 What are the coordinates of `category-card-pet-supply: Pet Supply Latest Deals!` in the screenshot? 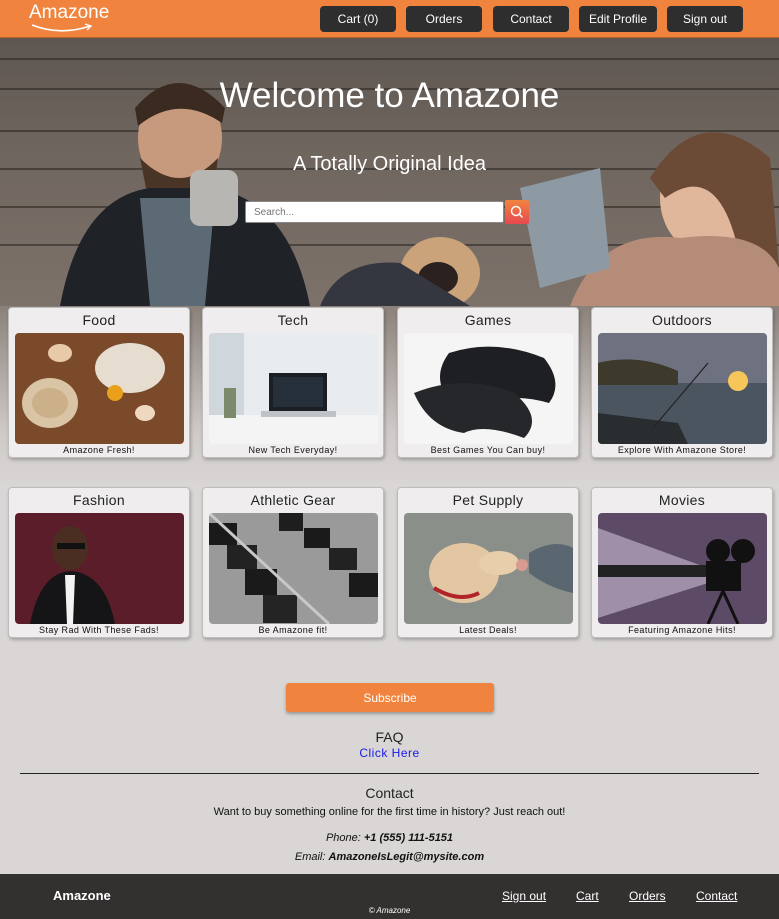 It's located at (488, 562).